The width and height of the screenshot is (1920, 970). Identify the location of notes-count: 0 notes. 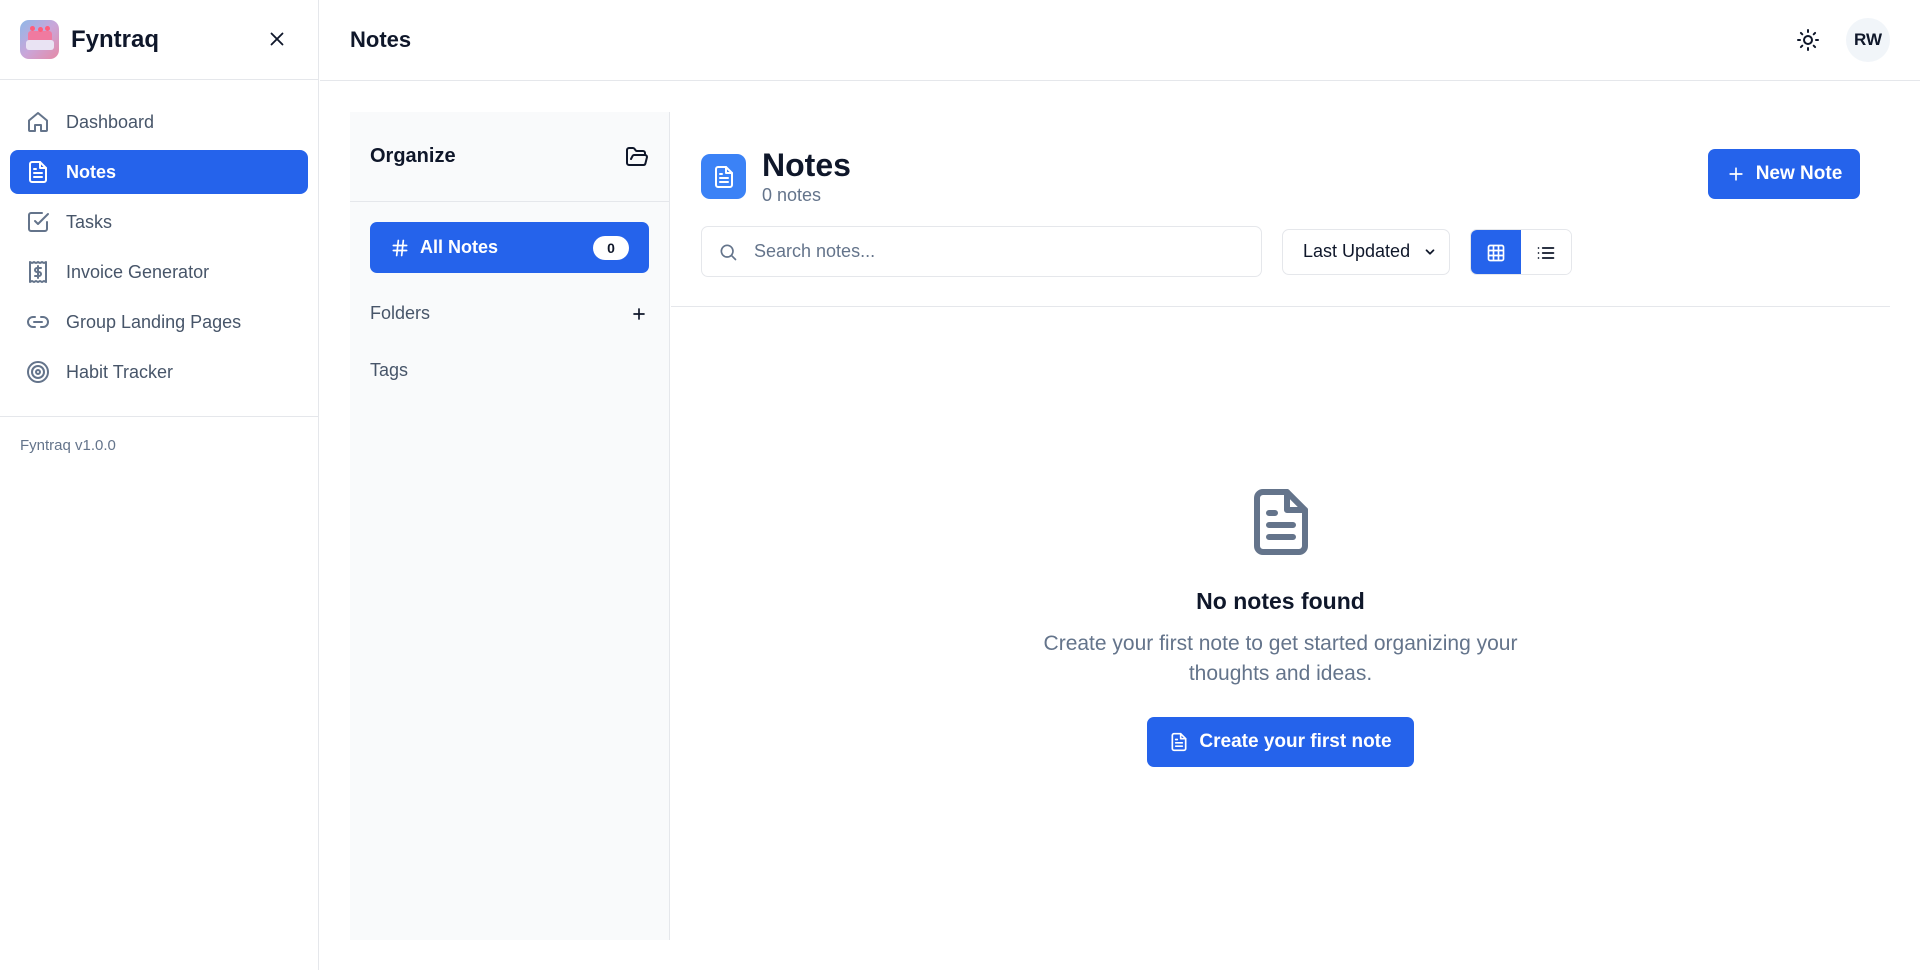
(792, 195).